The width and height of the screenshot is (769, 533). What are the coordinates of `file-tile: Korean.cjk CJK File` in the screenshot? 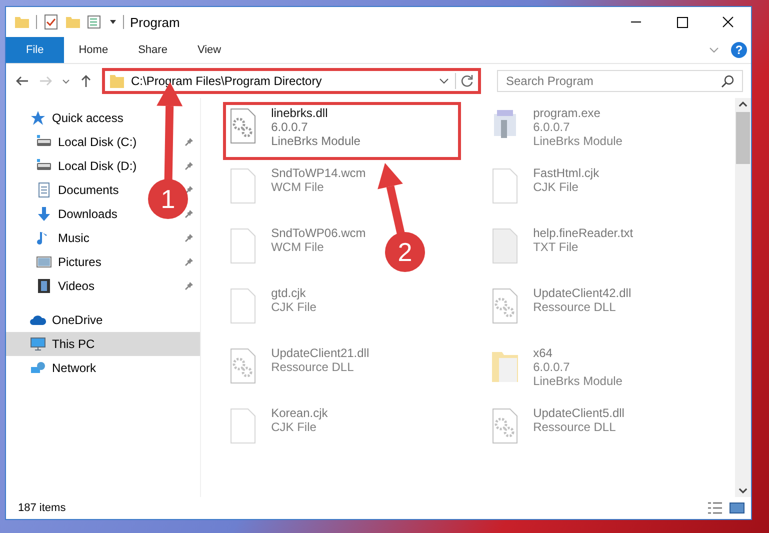 It's located at (277, 431).